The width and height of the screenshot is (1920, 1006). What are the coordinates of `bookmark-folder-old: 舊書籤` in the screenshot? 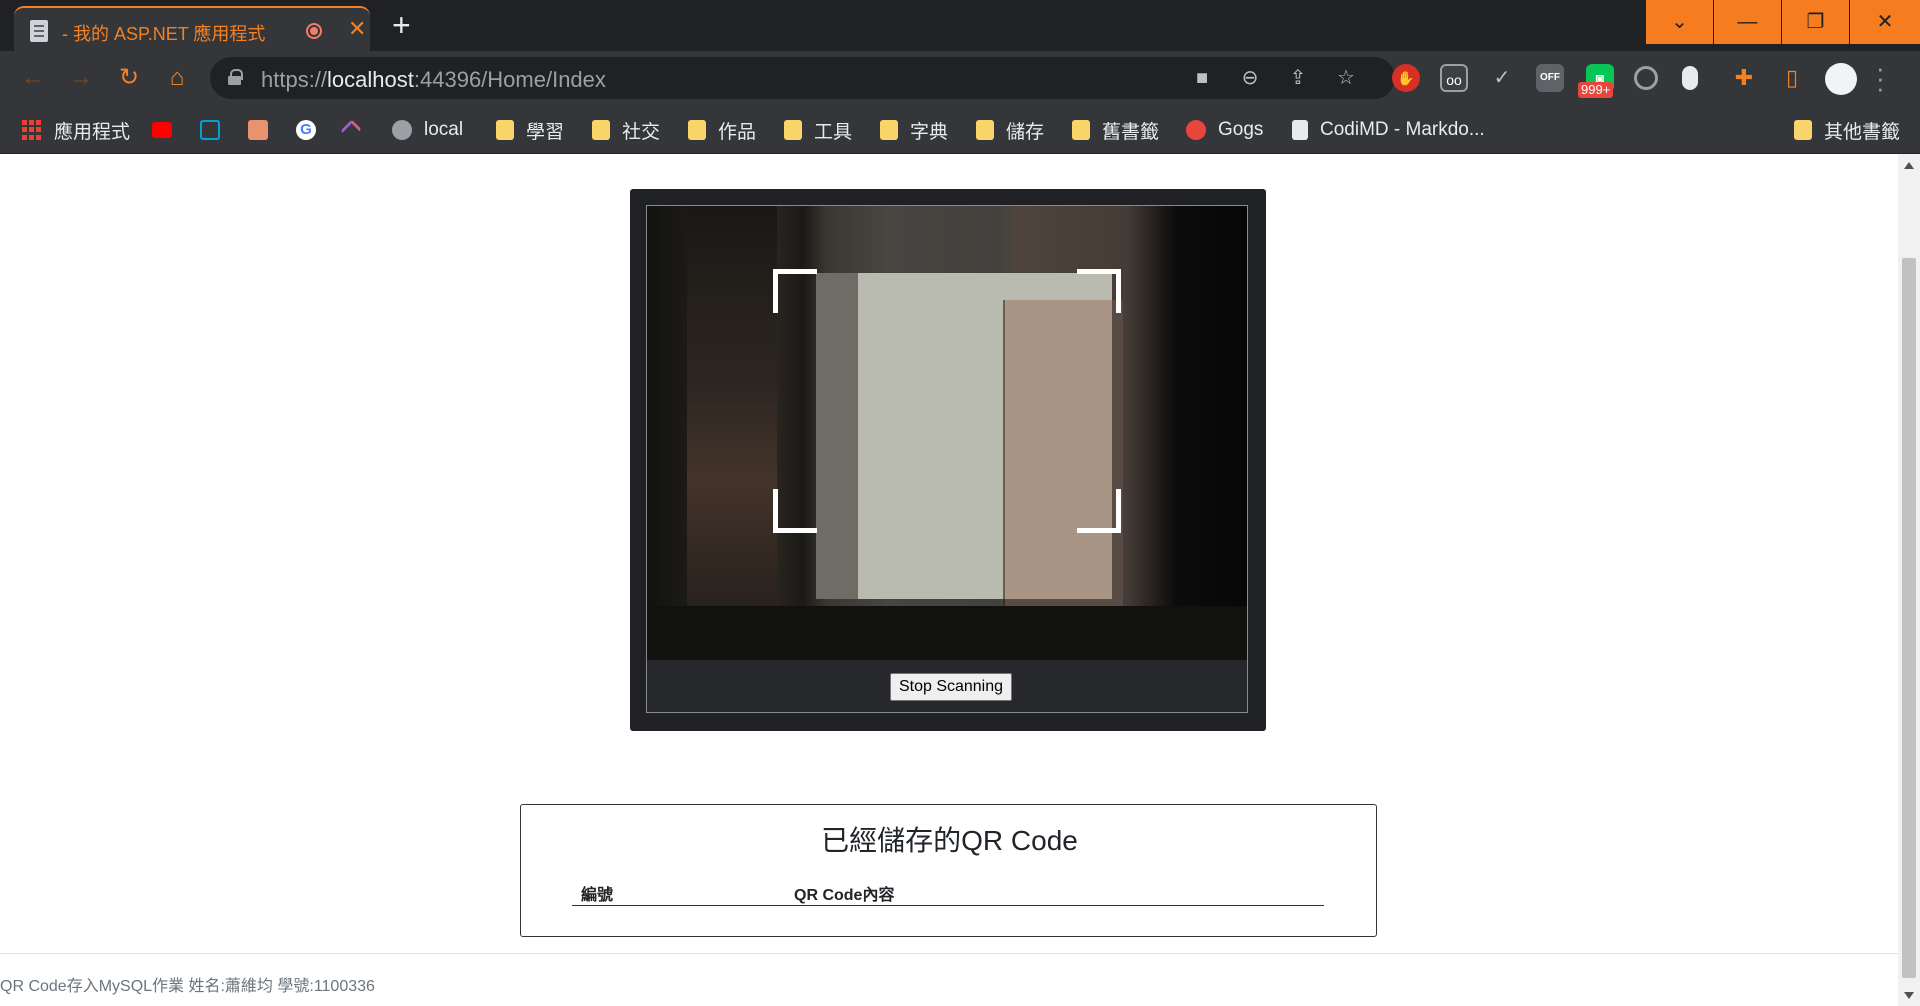 It's located at (1115, 130).